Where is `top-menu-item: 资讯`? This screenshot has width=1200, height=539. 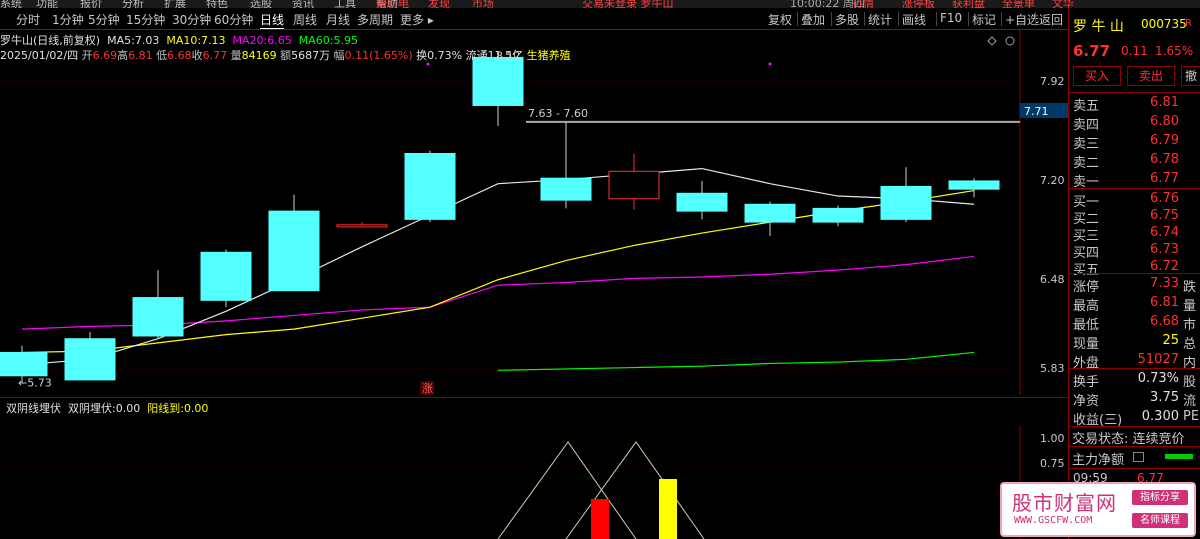 top-menu-item: 资讯 is located at coordinates (303, 4).